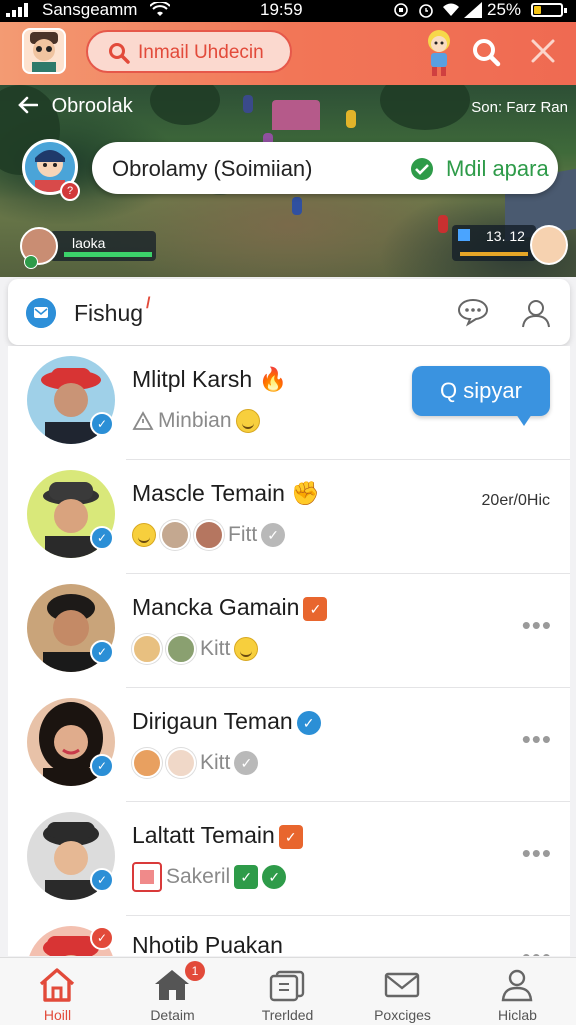 The image size is (576, 1025). I want to click on list-item: ✓ Dirigaun Teman ✓ Kitt ✓ •••, so click(289, 745).